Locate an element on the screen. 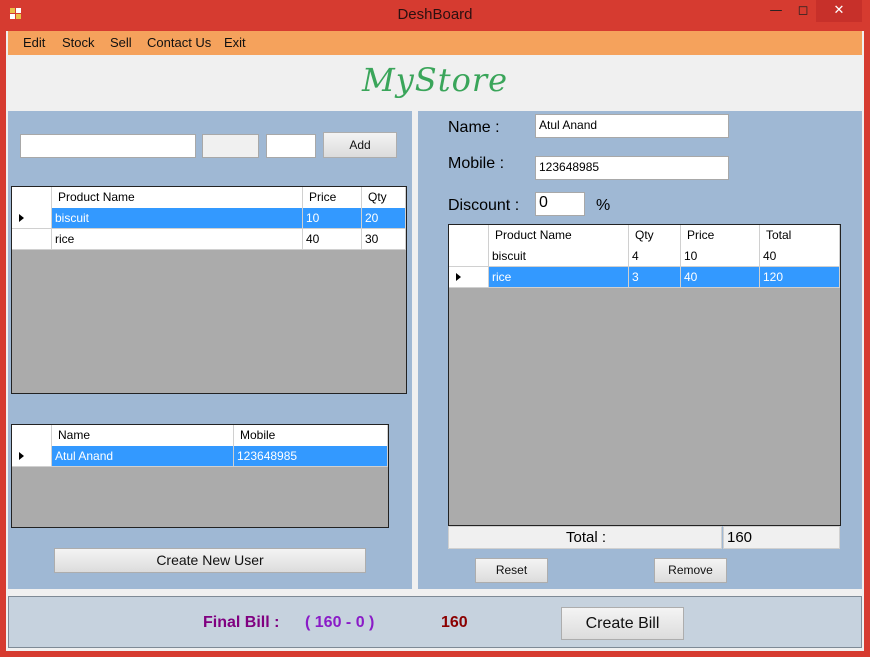  total-value-box: 160 is located at coordinates (781, 537).